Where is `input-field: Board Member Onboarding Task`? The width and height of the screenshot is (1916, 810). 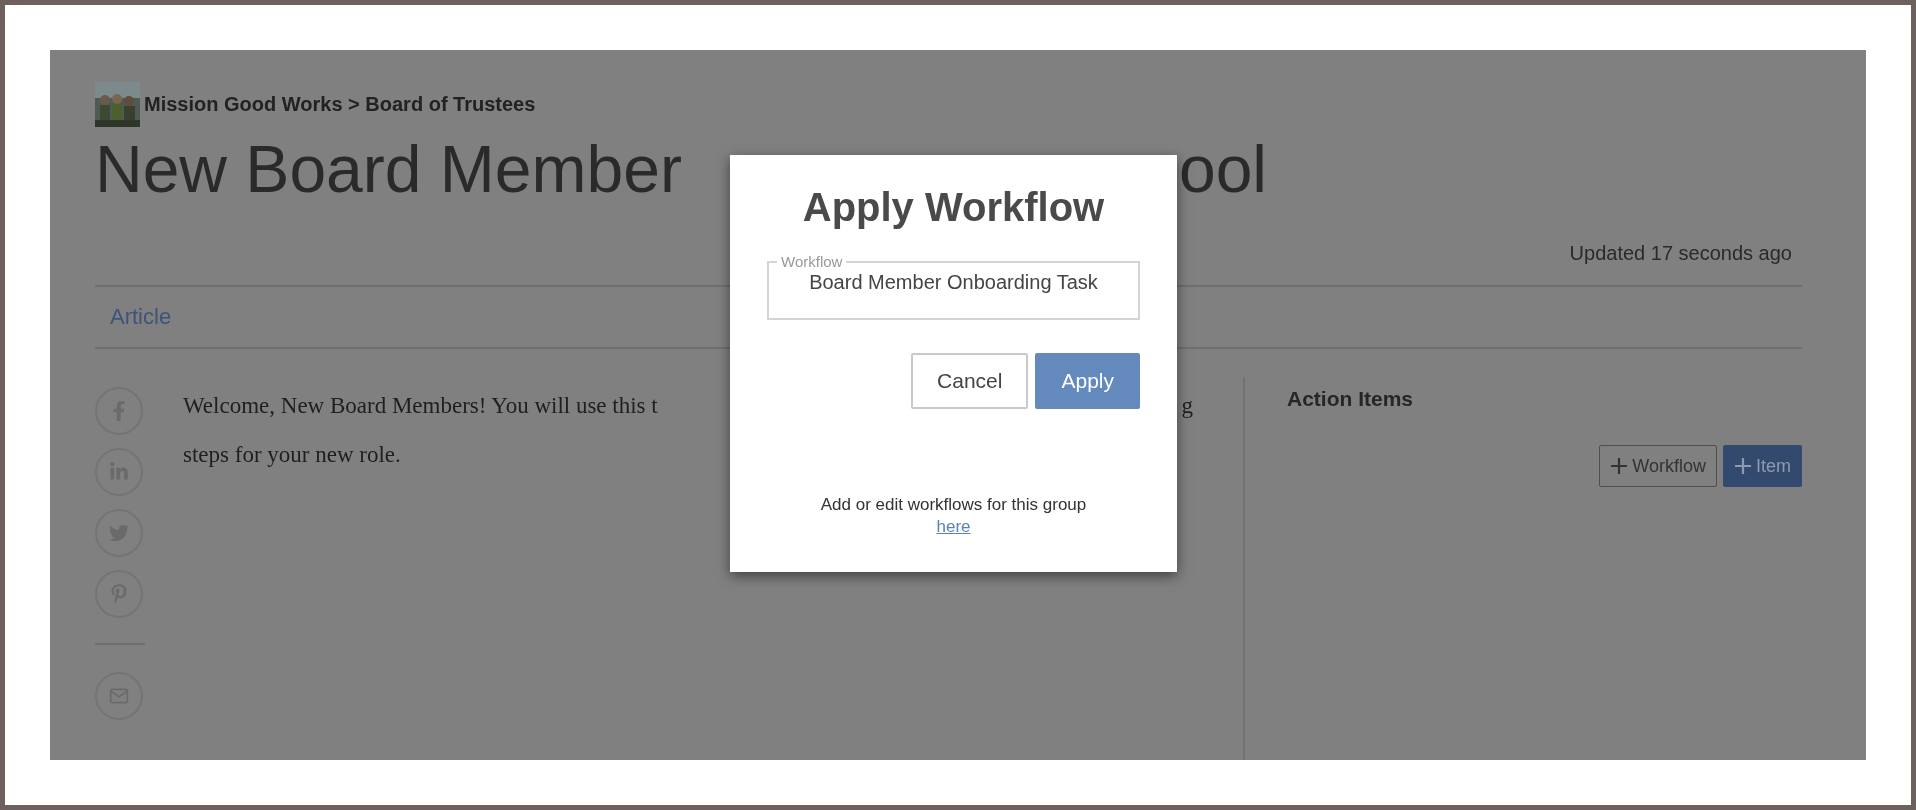
input-field: Board Member Onboarding Task is located at coordinates (953, 282).